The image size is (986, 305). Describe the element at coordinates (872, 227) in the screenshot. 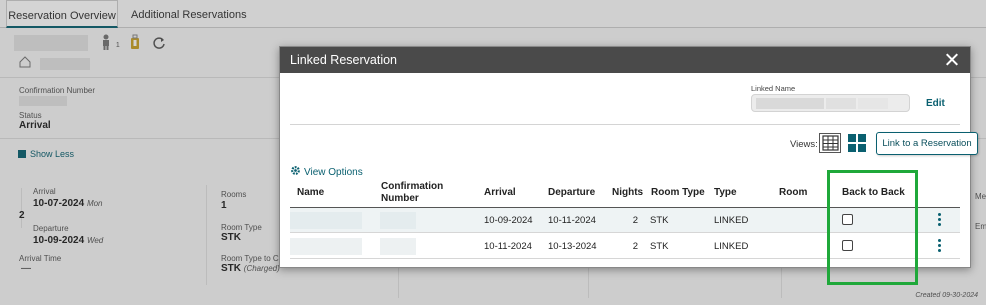

I see `back-to-back-highlight` at that location.